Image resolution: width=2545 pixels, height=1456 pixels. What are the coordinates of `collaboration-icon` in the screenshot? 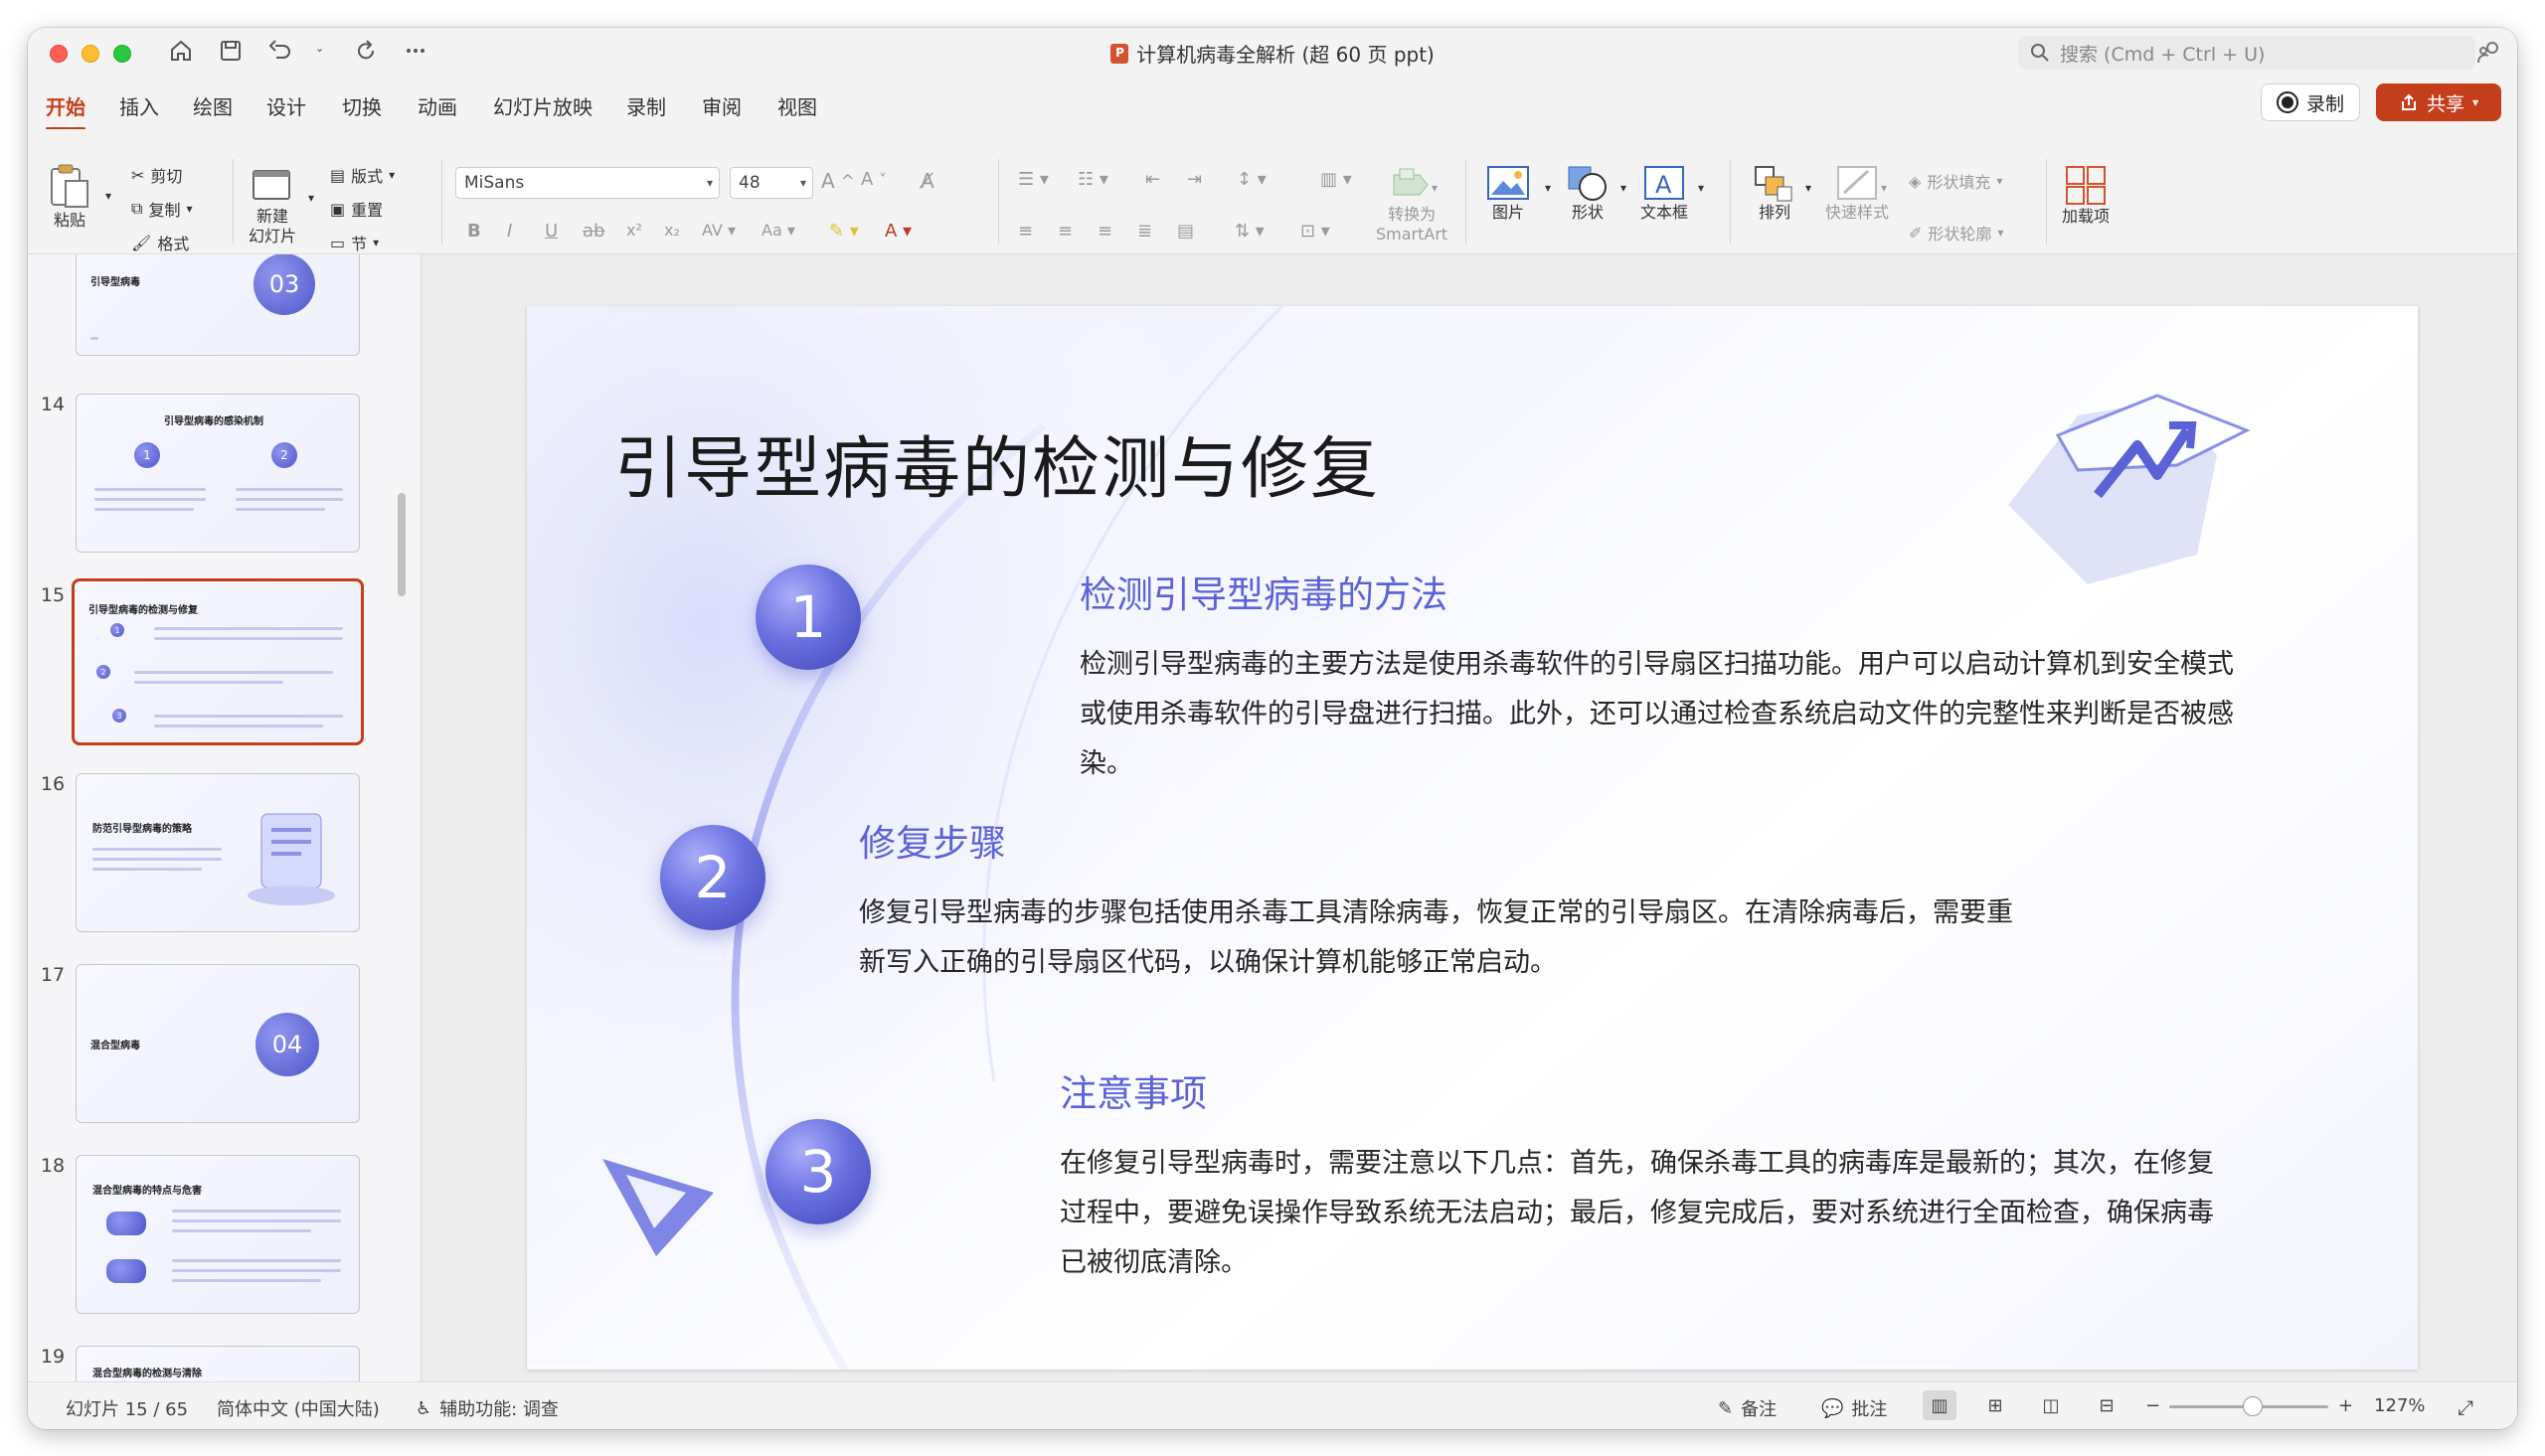 It's located at (2488, 53).